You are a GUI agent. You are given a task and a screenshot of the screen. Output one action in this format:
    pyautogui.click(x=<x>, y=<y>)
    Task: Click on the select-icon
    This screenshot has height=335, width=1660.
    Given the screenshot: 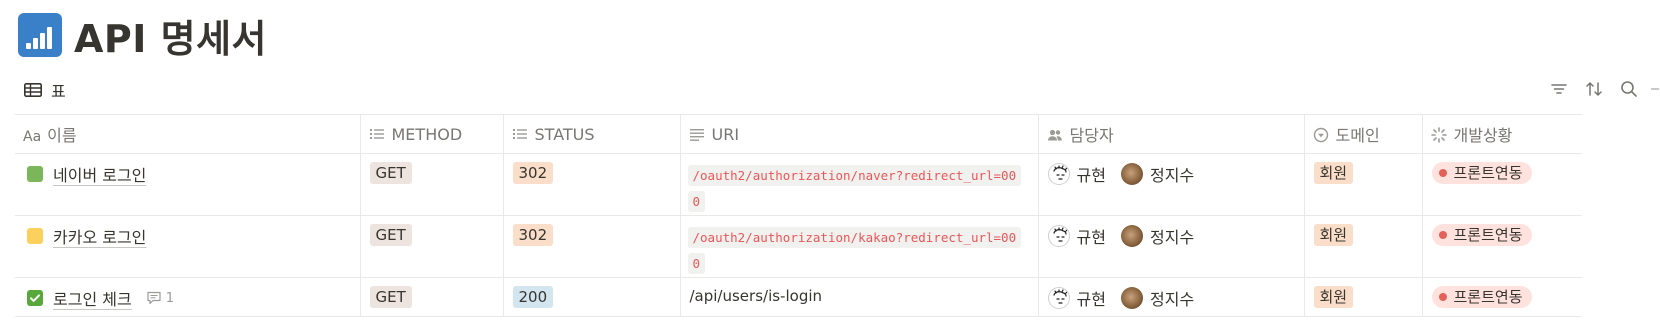 What is the action you would take?
    pyautogui.click(x=1320, y=135)
    